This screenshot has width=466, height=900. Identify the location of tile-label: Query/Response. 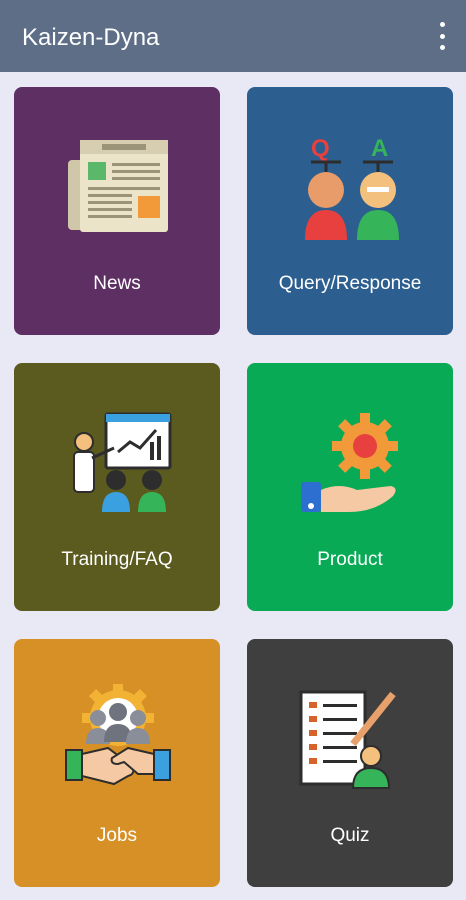
(350, 283).